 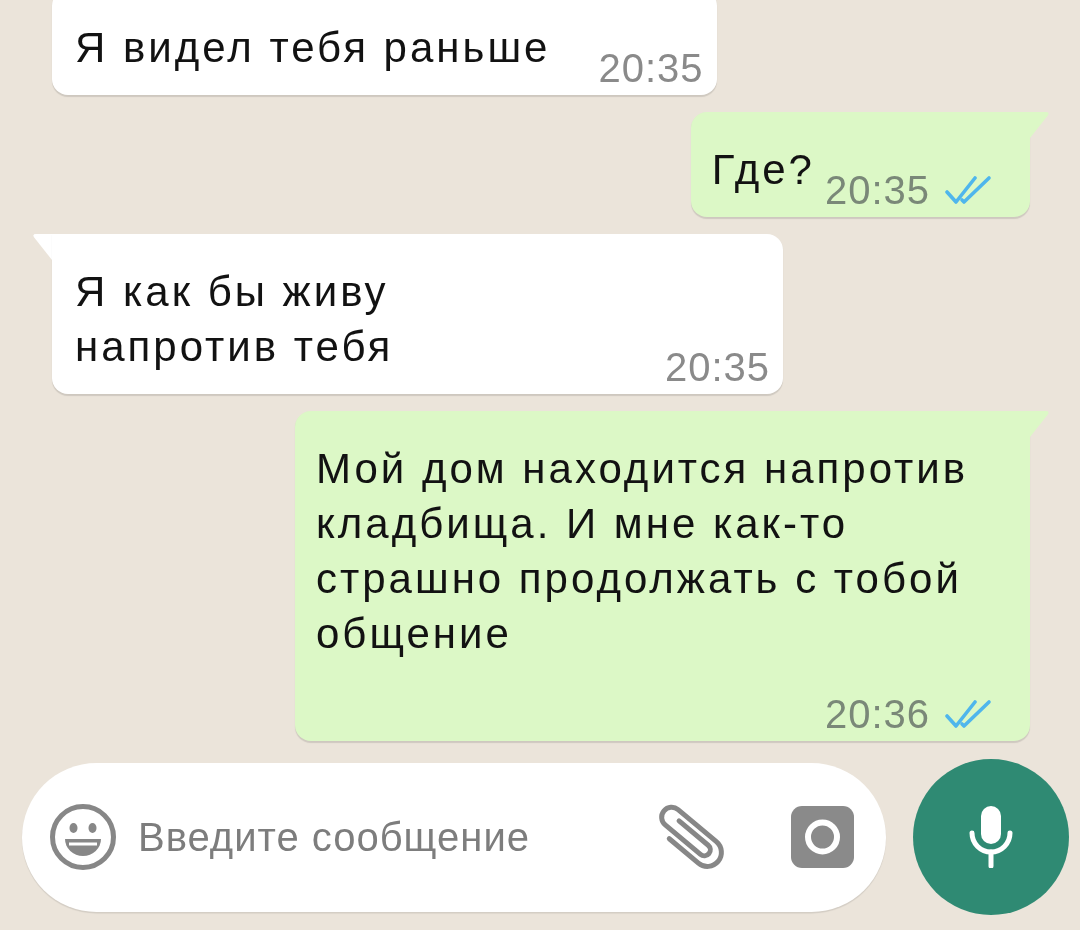 What do you see at coordinates (822, 837) in the screenshot?
I see `camera-icon` at bounding box center [822, 837].